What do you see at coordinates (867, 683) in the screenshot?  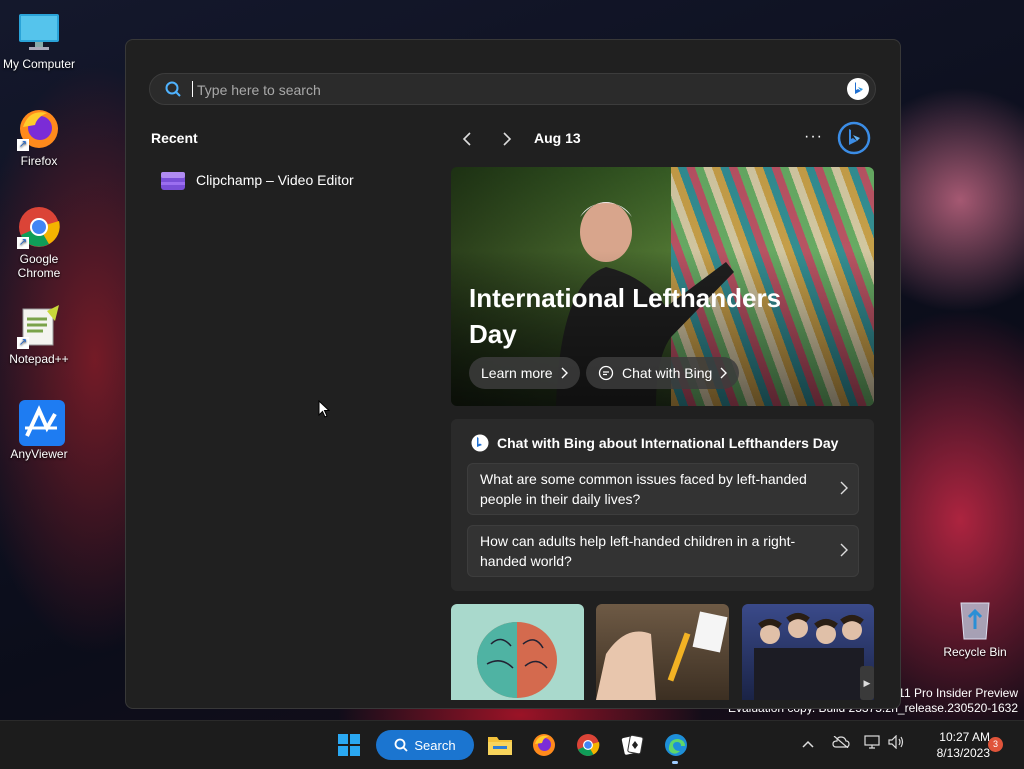 I see `scroll-right-button: ▶` at bounding box center [867, 683].